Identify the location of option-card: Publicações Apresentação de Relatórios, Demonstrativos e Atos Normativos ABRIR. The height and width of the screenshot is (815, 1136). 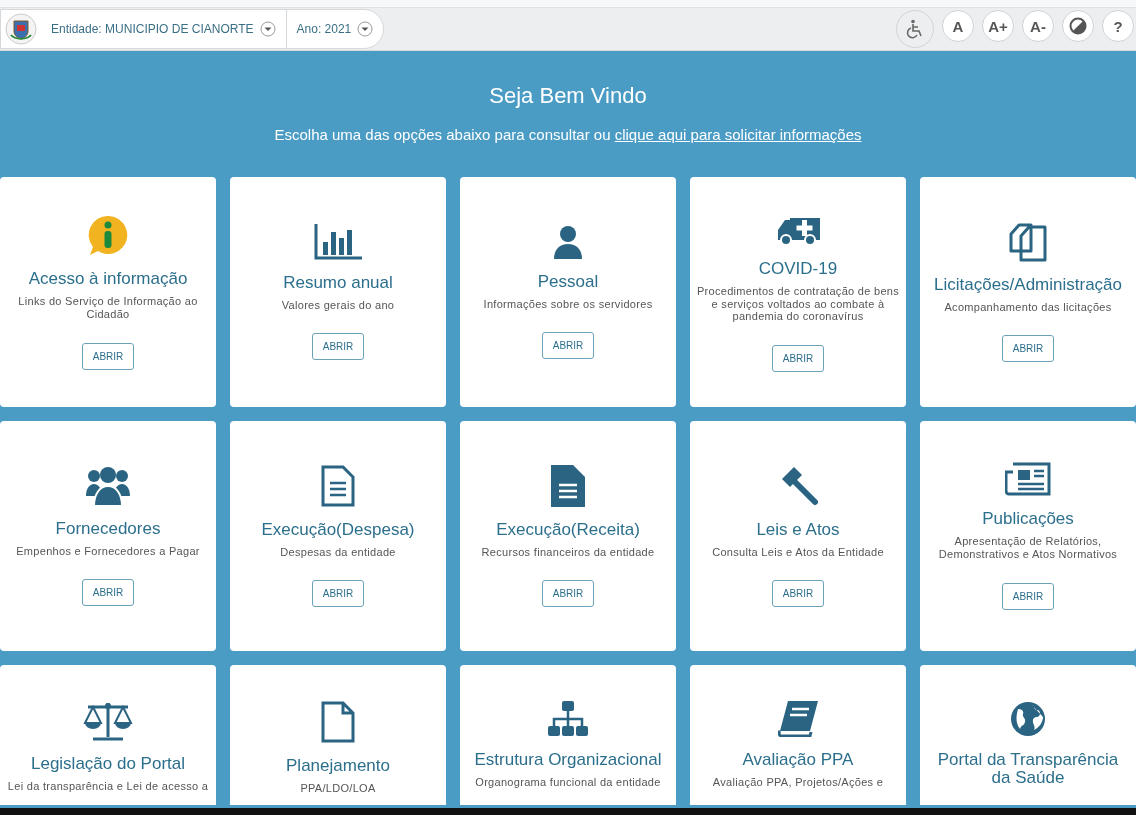
(1028, 536).